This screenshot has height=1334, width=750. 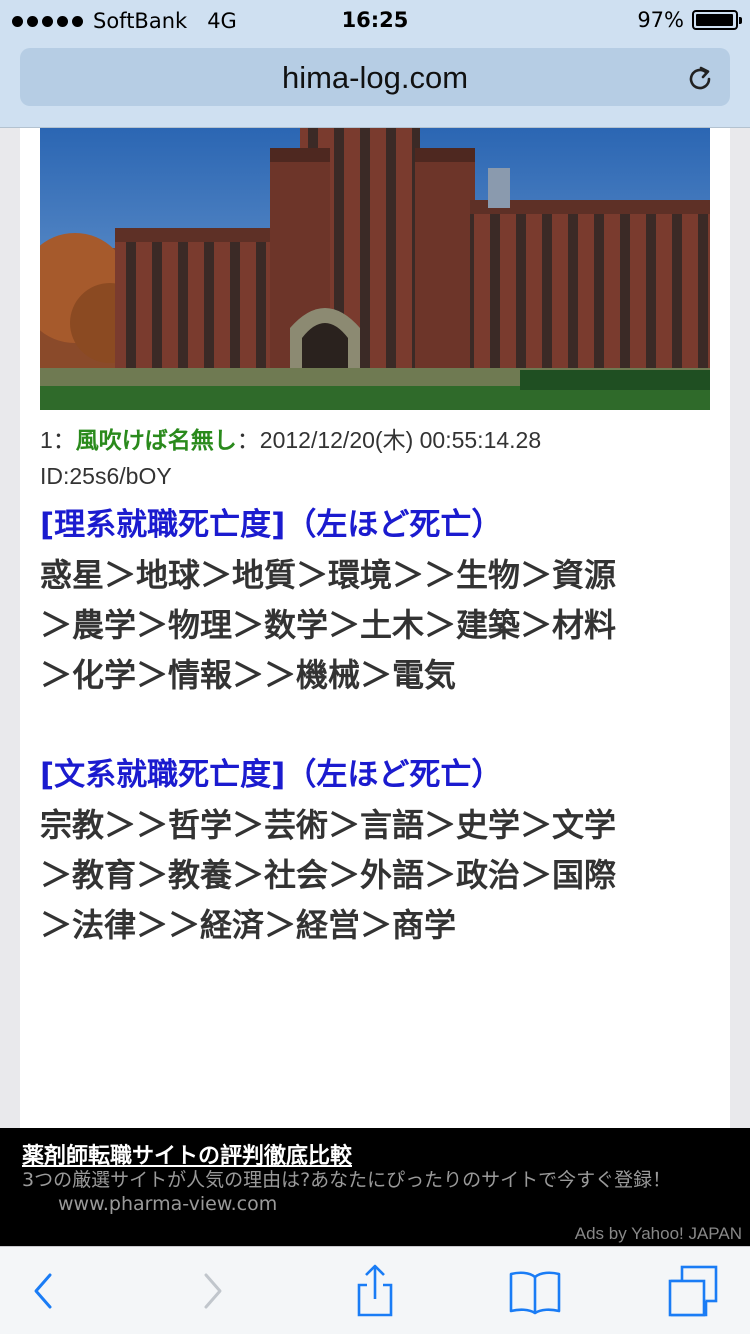 What do you see at coordinates (212, 1291) in the screenshot?
I see `forward-icon` at bounding box center [212, 1291].